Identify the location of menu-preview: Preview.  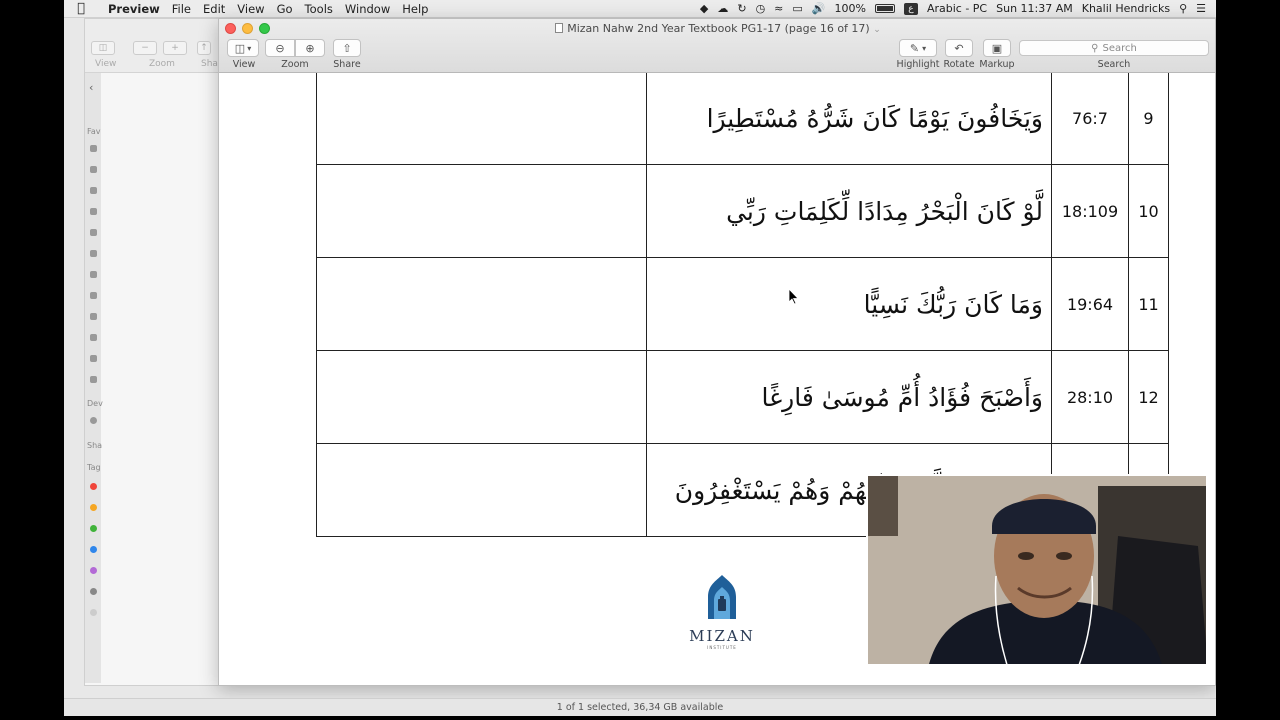
(134, 9).